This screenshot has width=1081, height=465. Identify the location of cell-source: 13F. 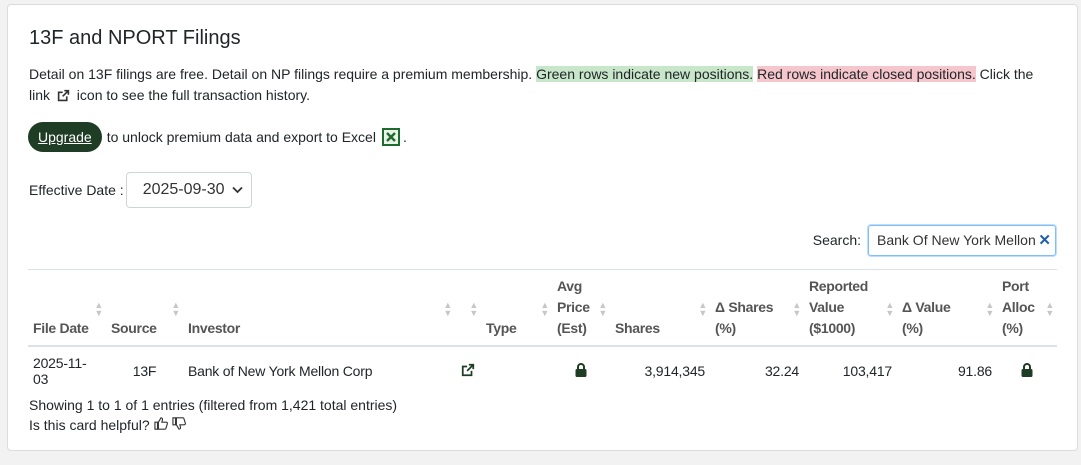
(144, 371).